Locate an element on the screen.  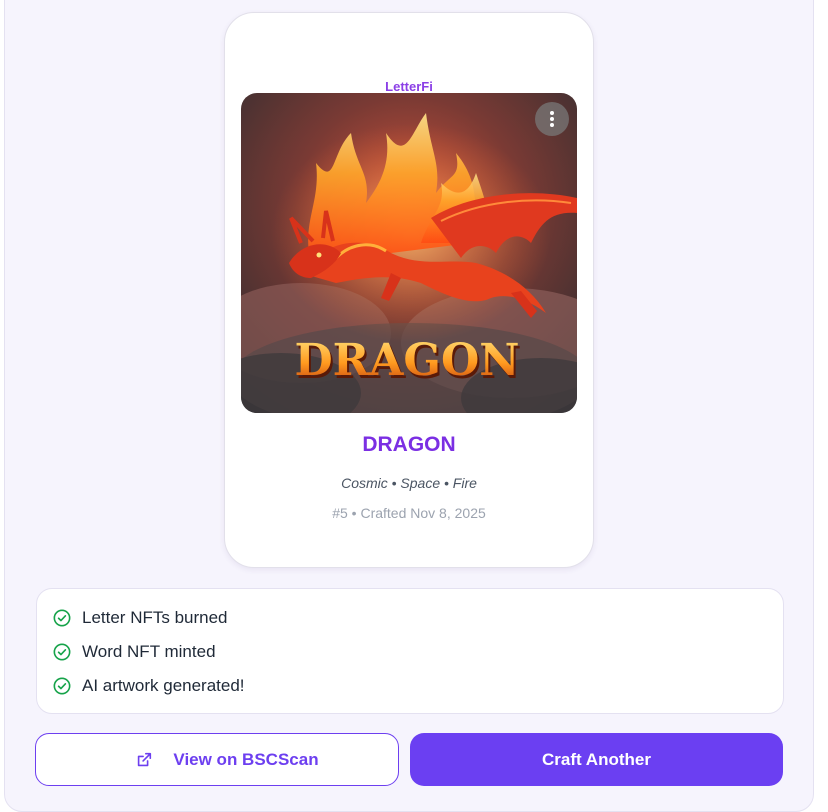
status-label: Letter NFTs burned is located at coordinates (155, 617).